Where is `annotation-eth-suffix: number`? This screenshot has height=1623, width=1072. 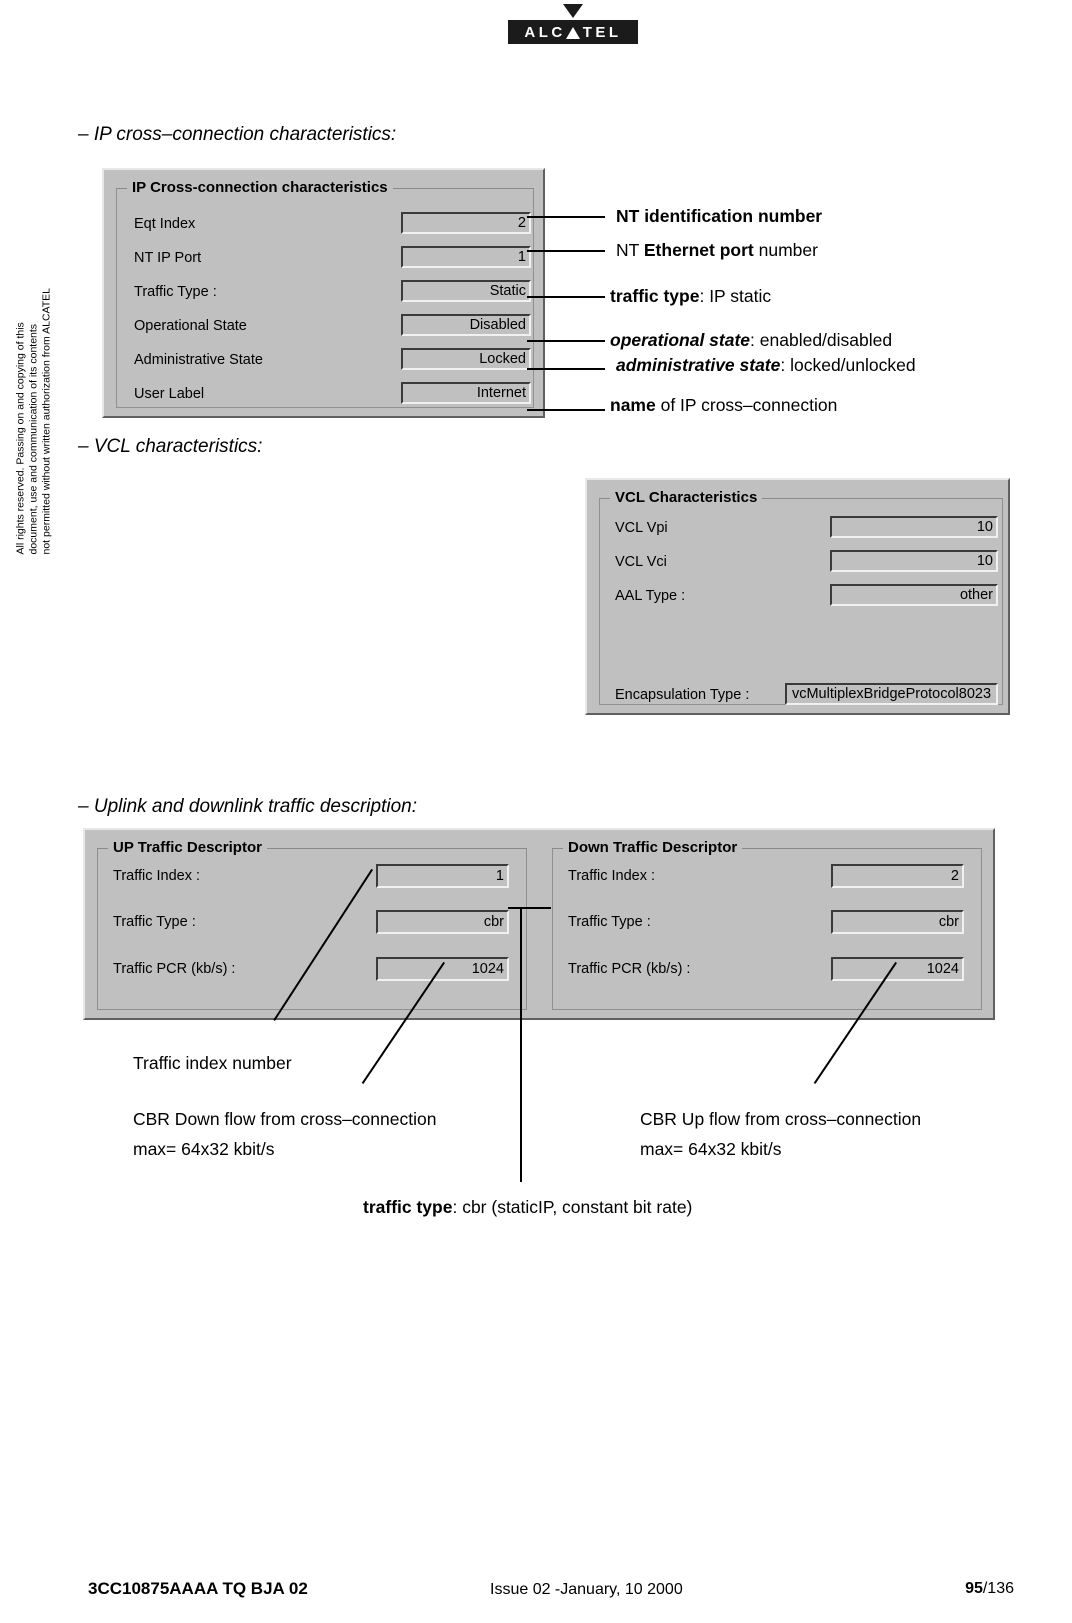
annotation-eth-suffix: number is located at coordinates (785, 250).